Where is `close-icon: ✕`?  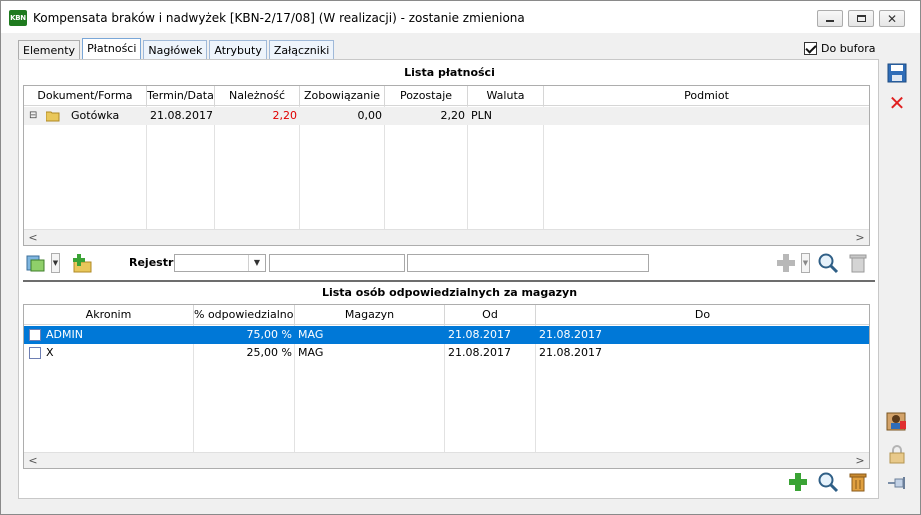
close-icon: ✕ is located at coordinates (892, 18).